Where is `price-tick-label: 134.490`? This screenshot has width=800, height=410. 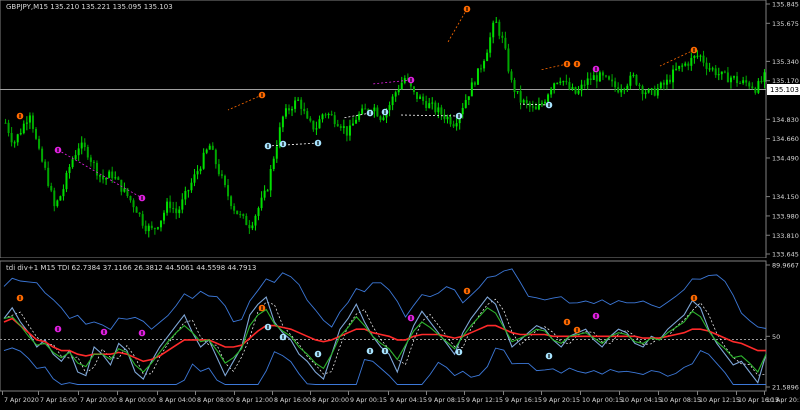 price-tick-label: 134.490 is located at coordinates (785, 158).